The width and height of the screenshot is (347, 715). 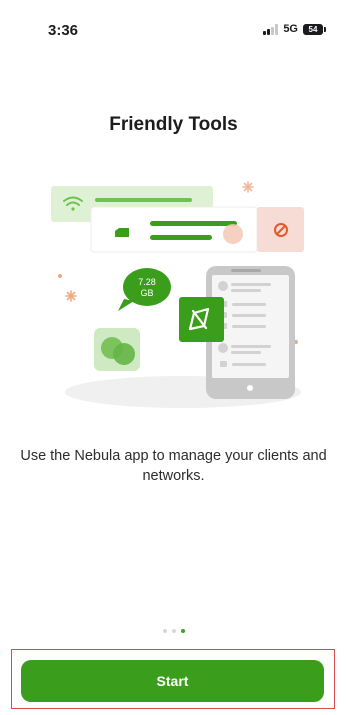 I want to click on page-indicator, so click(x=173, y=631).